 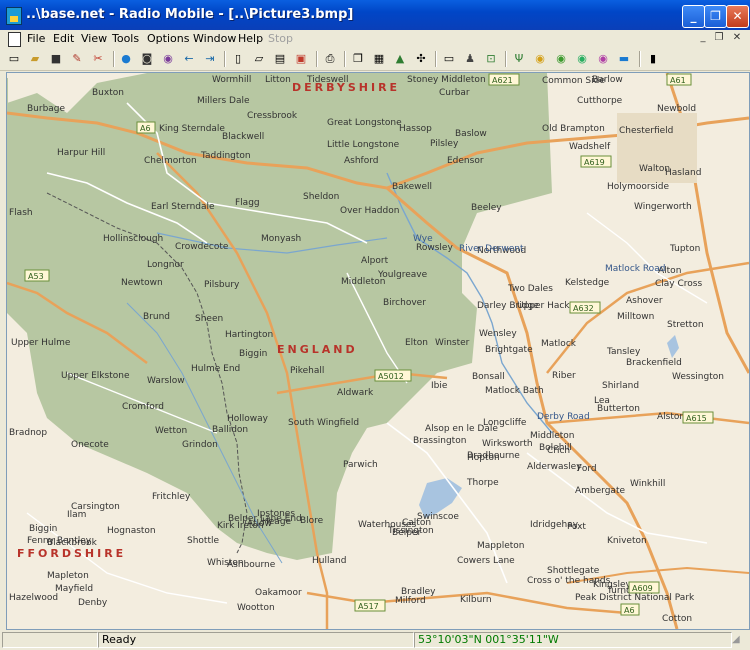 What do you see at coordinates (108, 93) in the screenshot?
I see `town-label: Buxton` at bounding box center [108, 93].